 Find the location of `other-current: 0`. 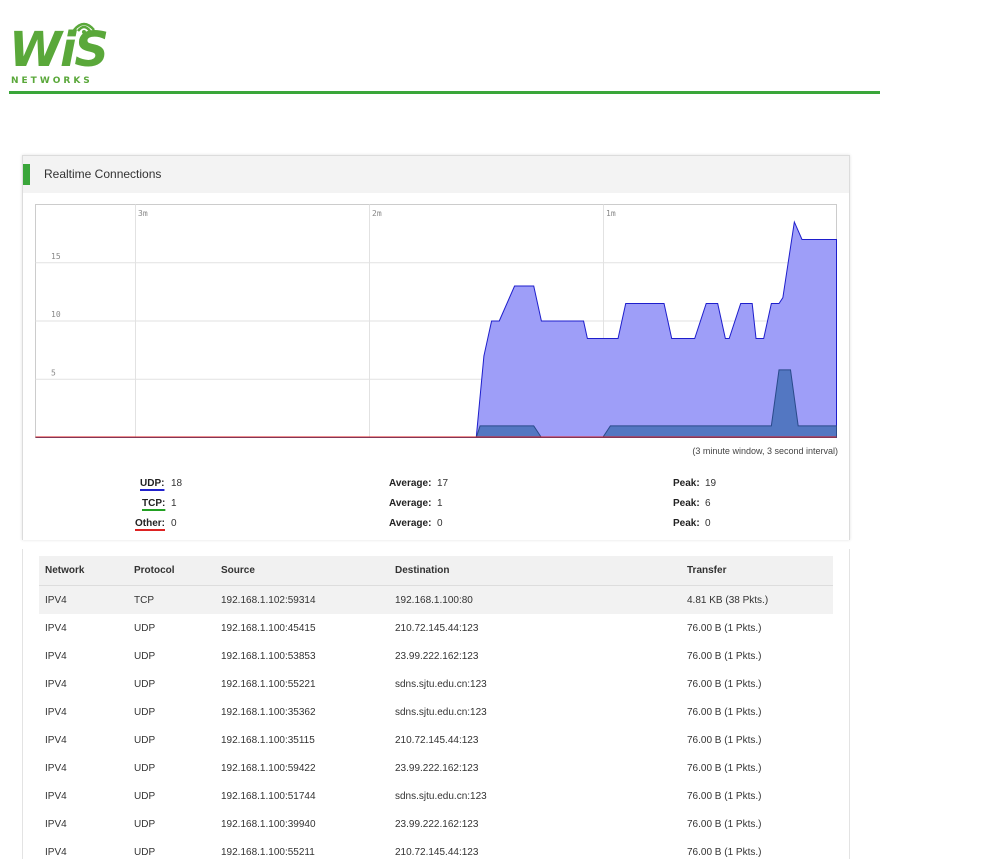

other-current: 0 is located at coordinates (174, 523).